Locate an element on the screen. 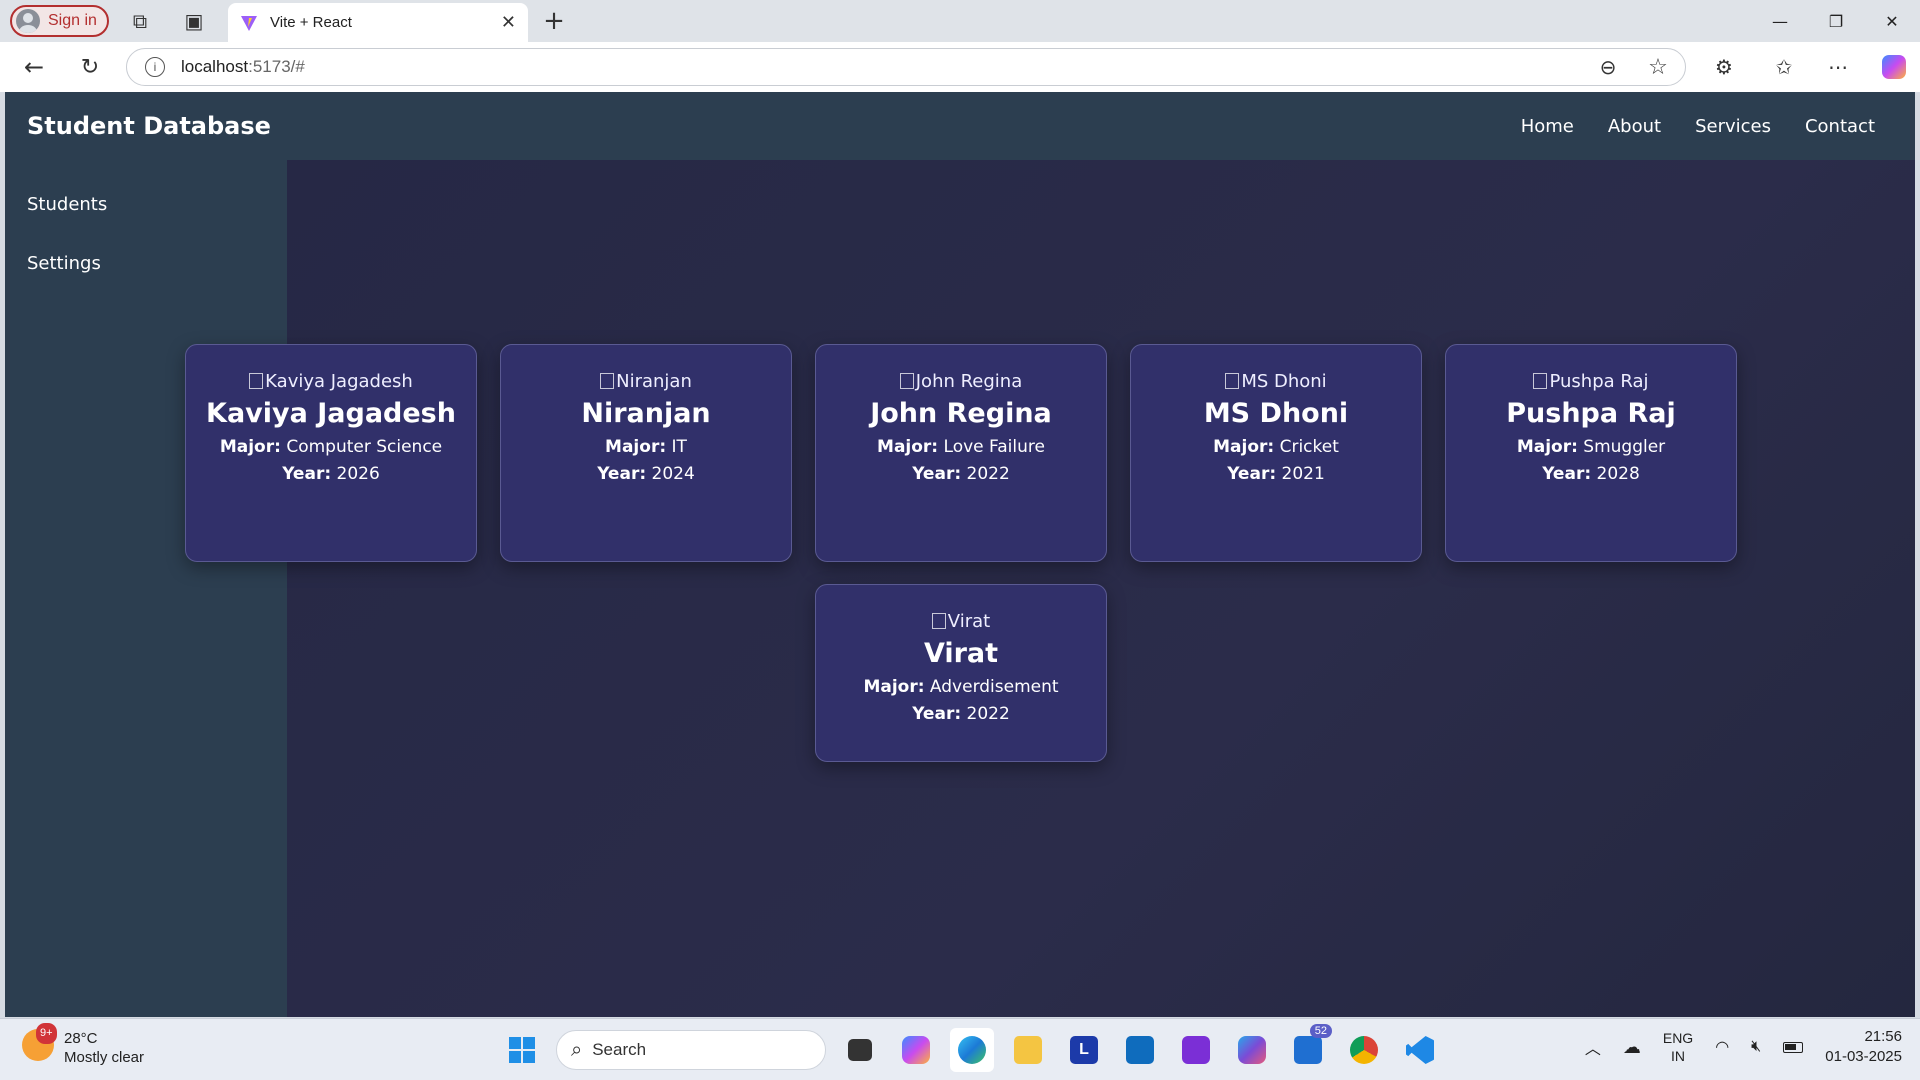  student-card: Niranjan Niranjan Major: IT Year: 2024 is located at coordinates (646, 453).